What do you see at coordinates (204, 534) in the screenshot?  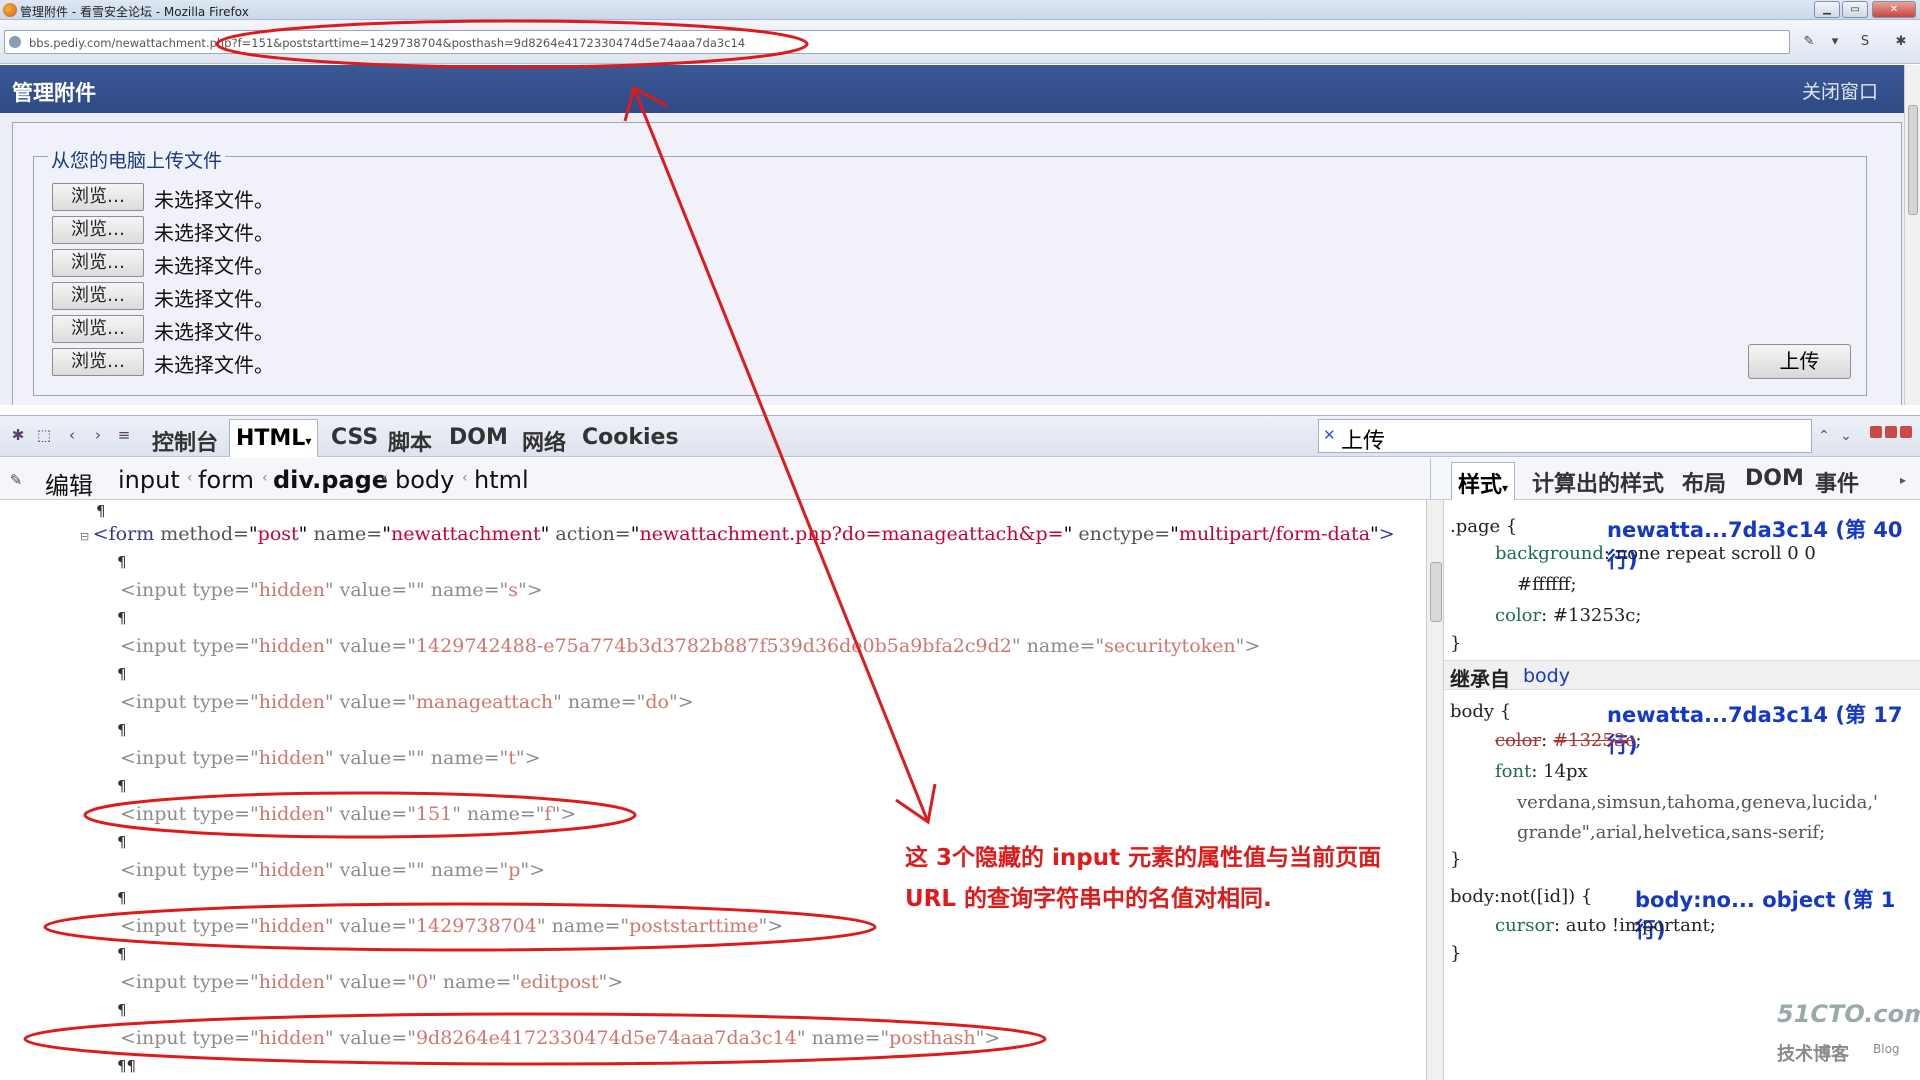 I see `attr-name: method=` at bounding box center [204, 534].